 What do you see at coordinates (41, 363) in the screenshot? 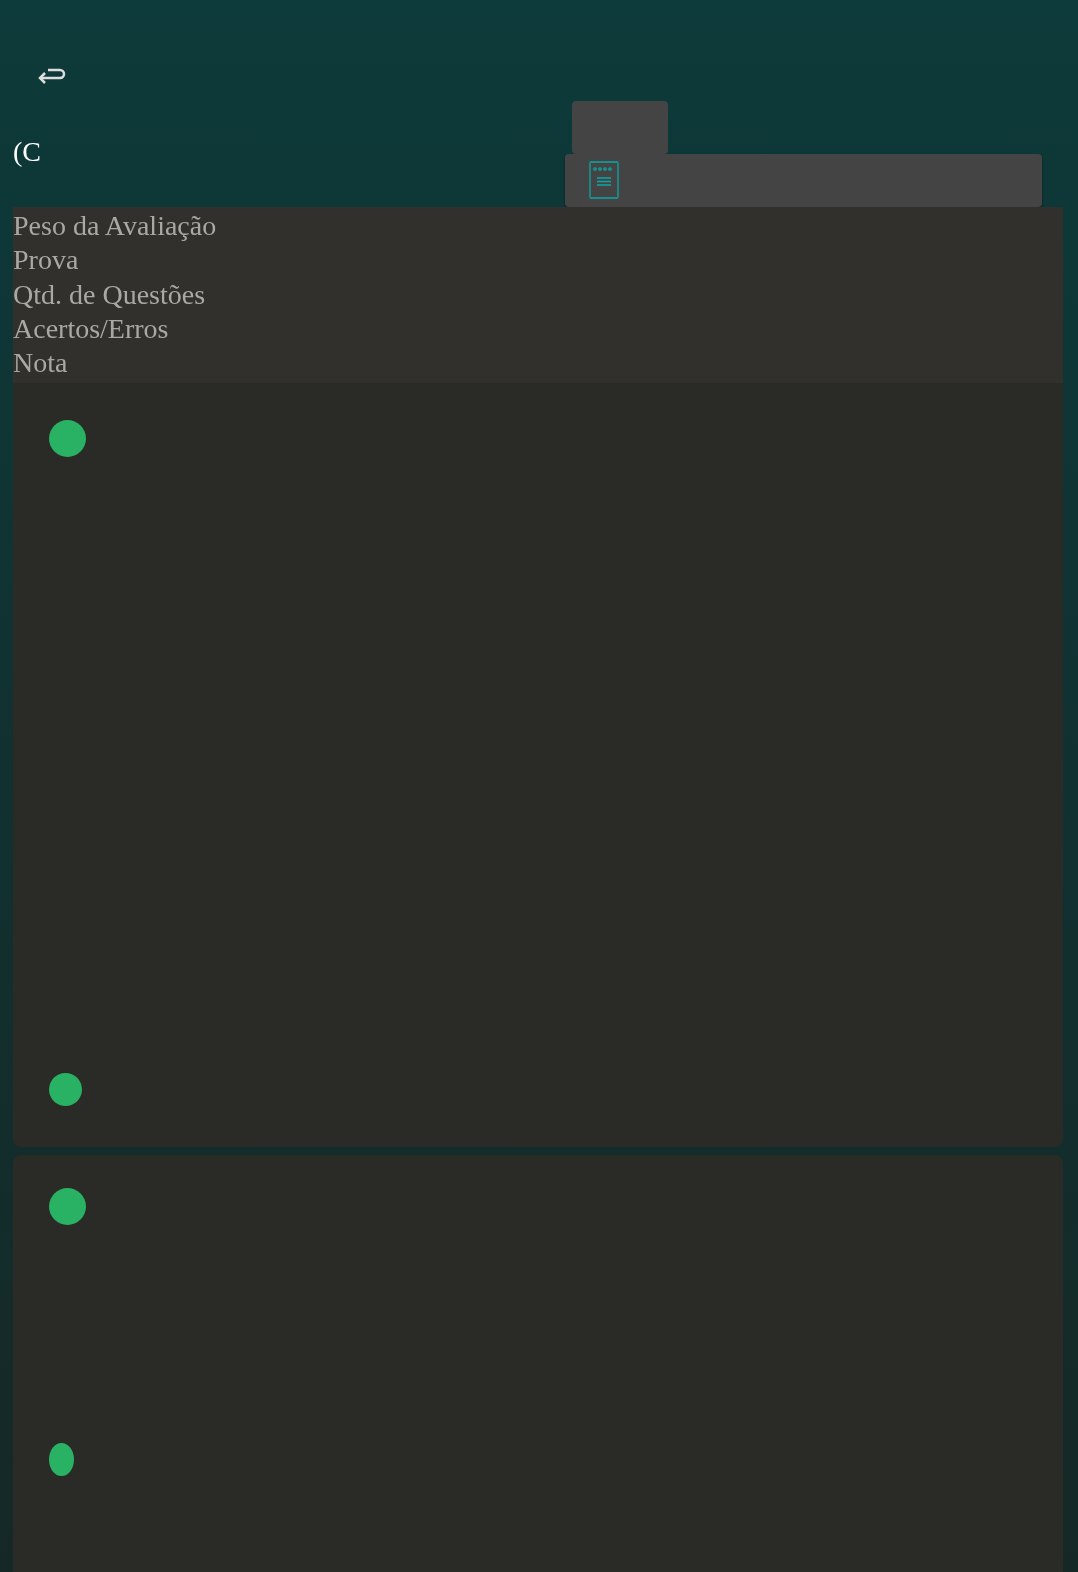
I see `column-header: Nota` at bounding box center [41, 363].